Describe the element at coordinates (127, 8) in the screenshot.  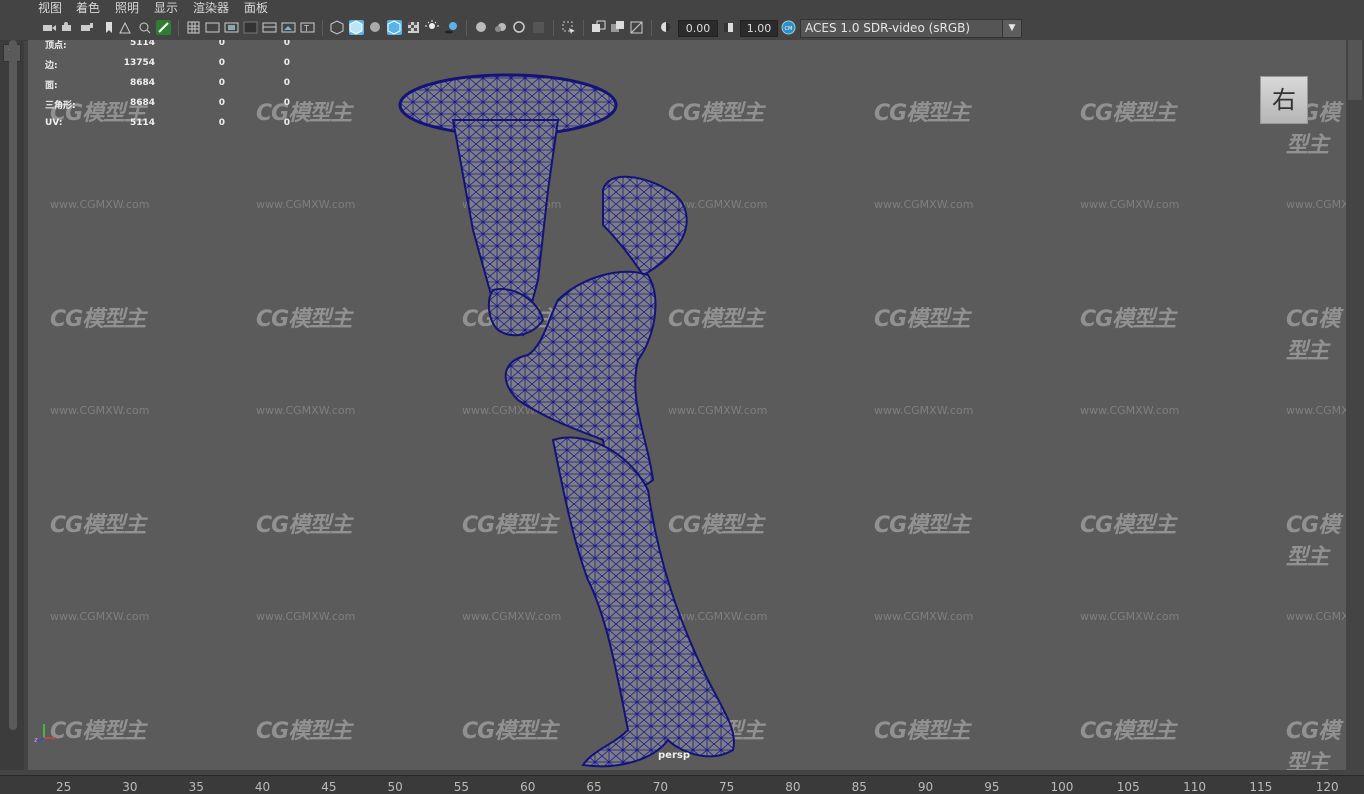
I see `menu-lighting: 照明` at that location.